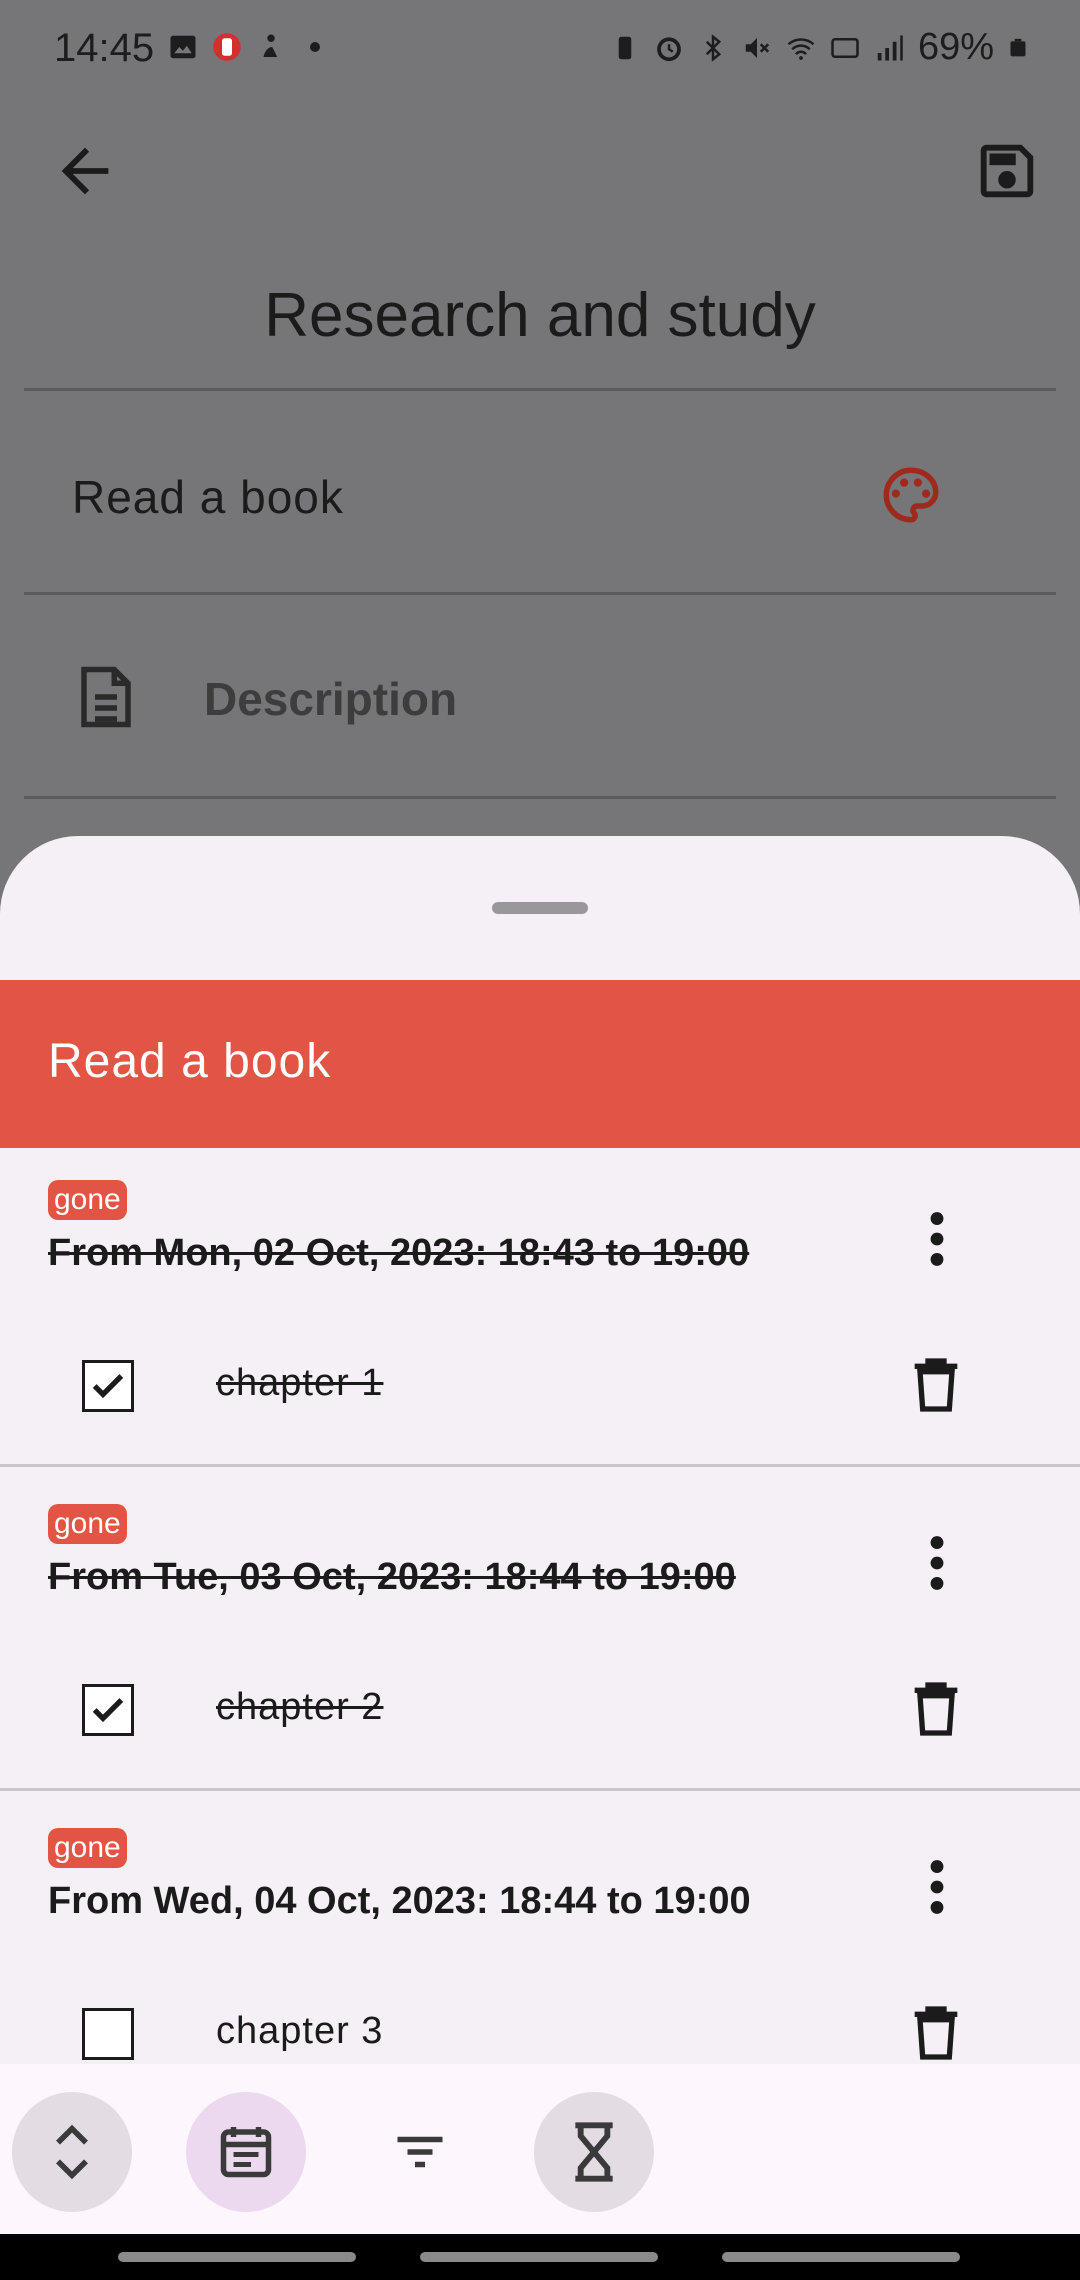  Describe the element at coordinates (237, 2257) in the screenshot. I see `recents-nav` at that location.